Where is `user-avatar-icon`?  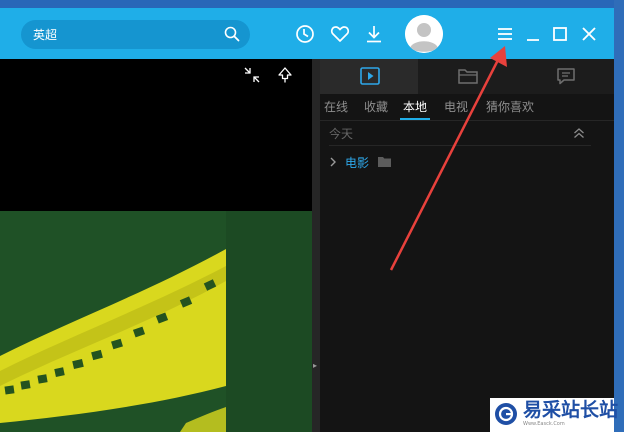
user-avatar-icon is located at coordinates (424, 34).